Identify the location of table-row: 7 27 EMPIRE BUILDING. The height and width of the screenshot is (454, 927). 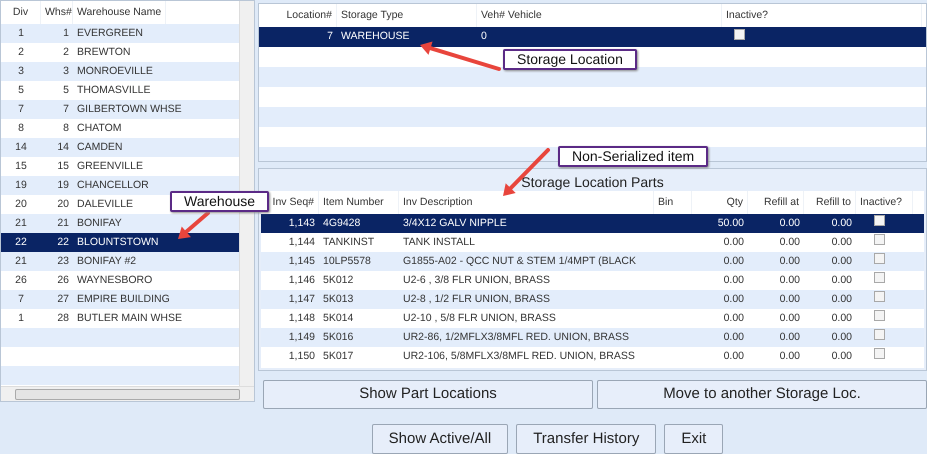
(120, 299).